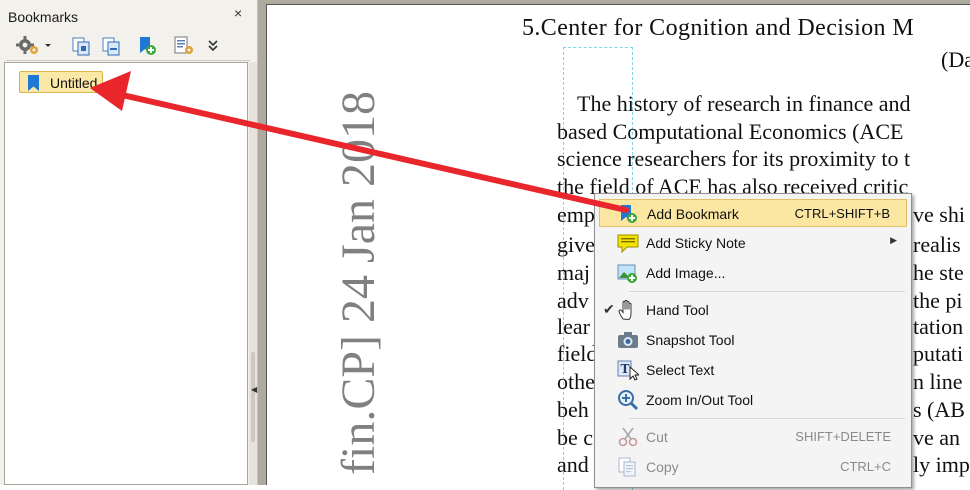 This screenshot has width=970, height=490. I want to click on menu-item-snapshot-tool: Snapshot Tool, so click(753, 340).